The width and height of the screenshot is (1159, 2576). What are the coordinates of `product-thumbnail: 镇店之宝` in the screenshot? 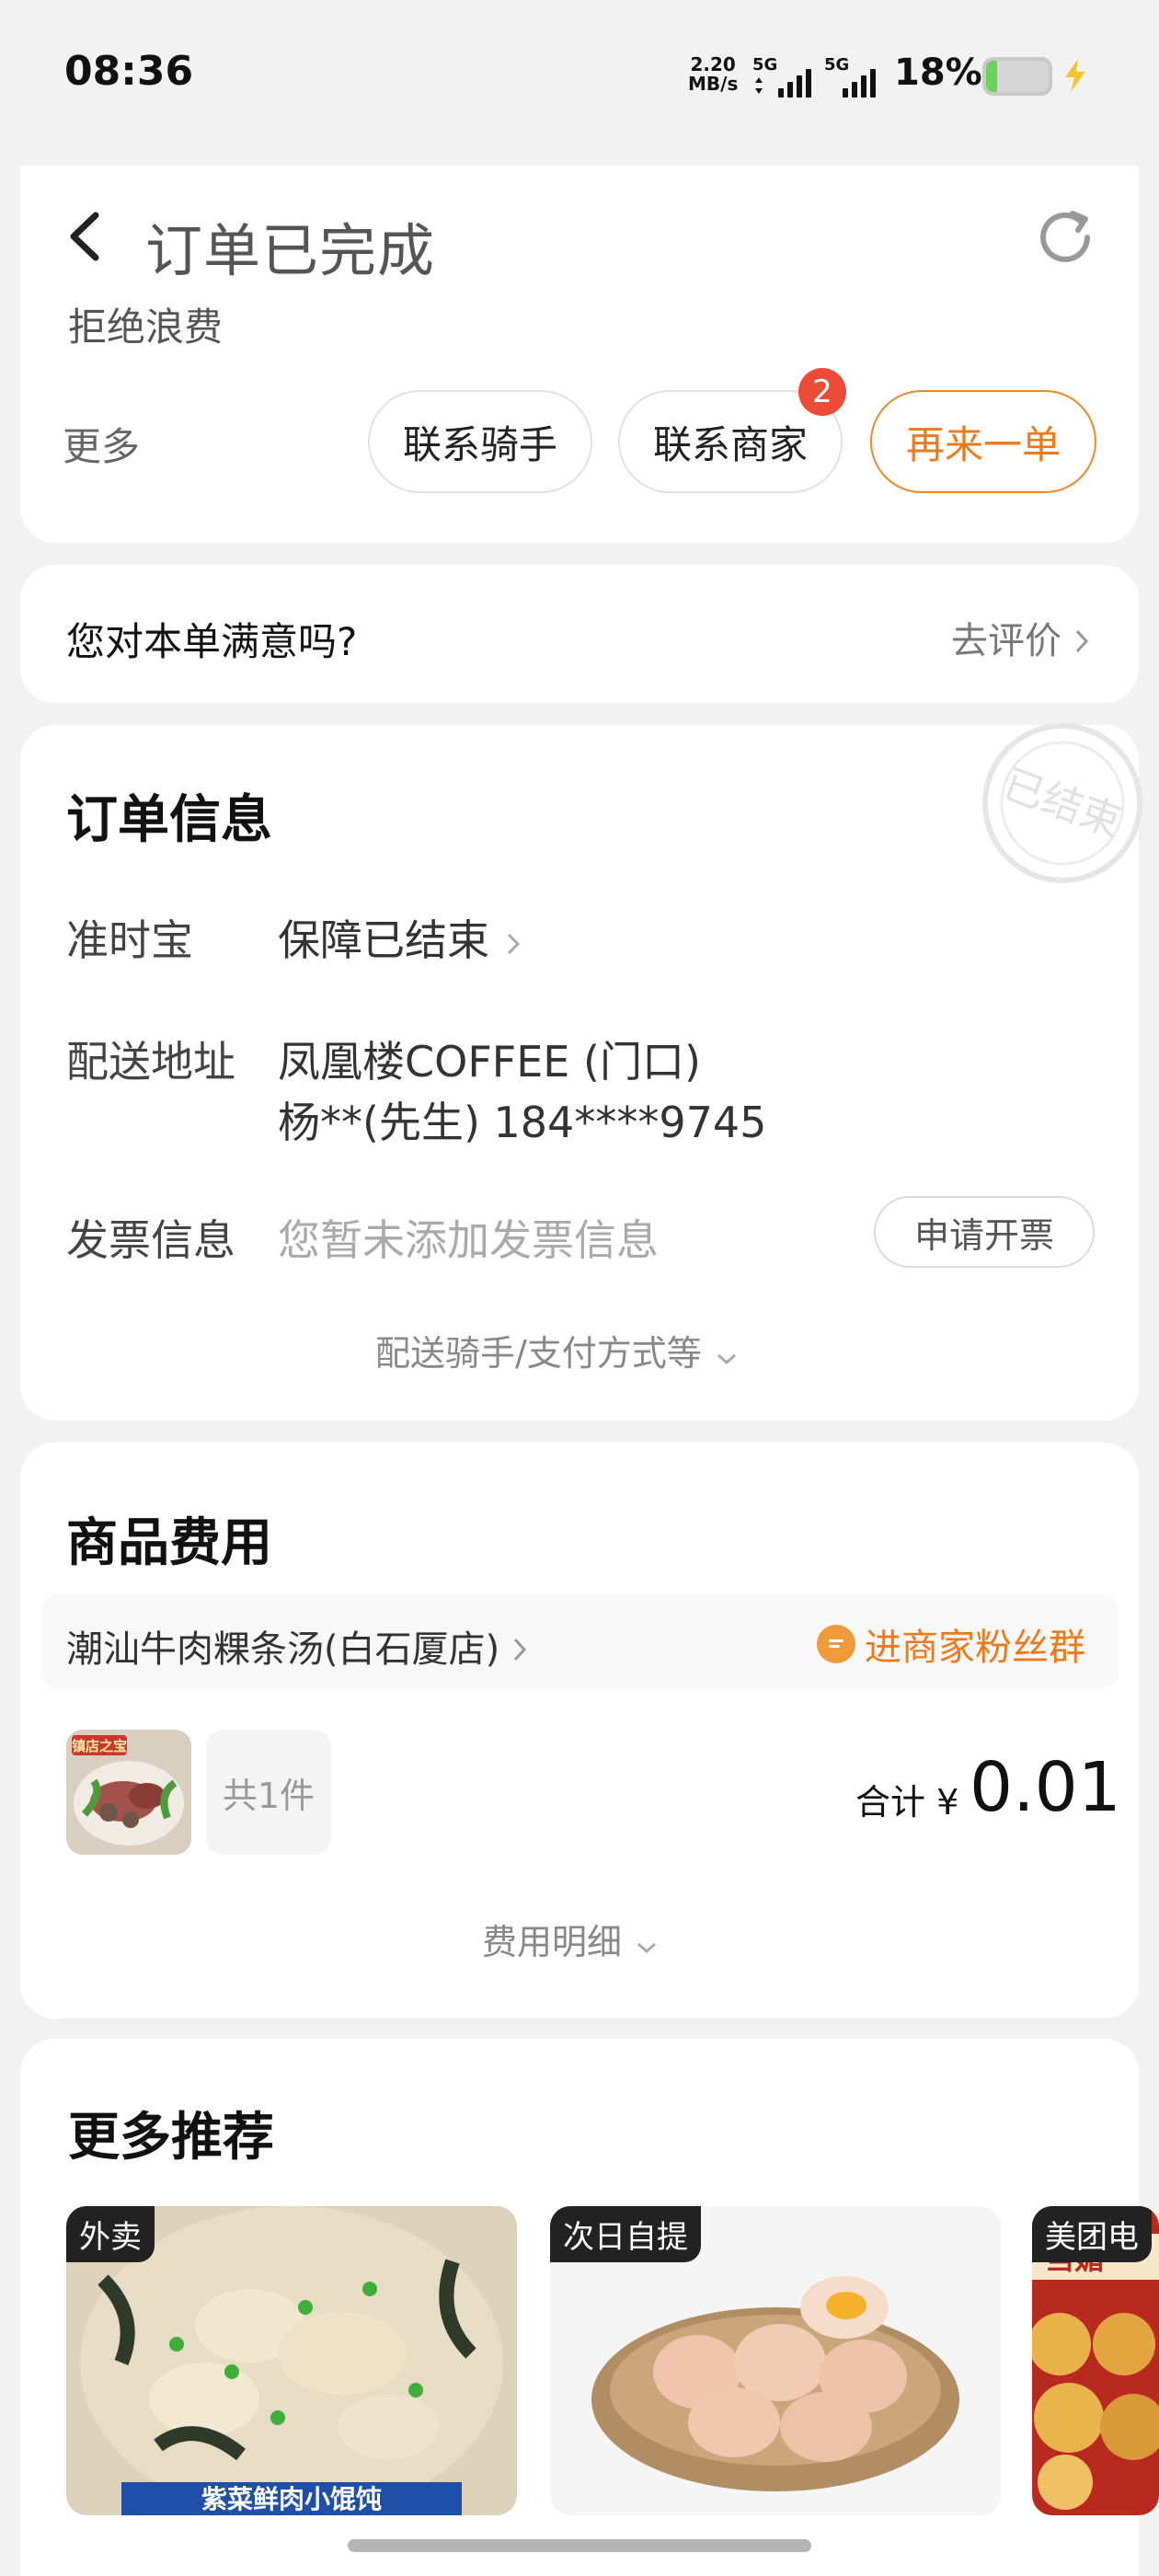 It's located at (128, 1792).